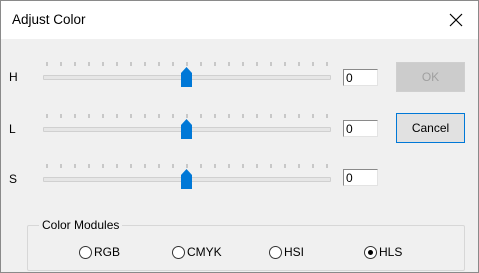 This screenshot has height=273, width=479. I want to click on lightness-label: L, so click(12, 129).